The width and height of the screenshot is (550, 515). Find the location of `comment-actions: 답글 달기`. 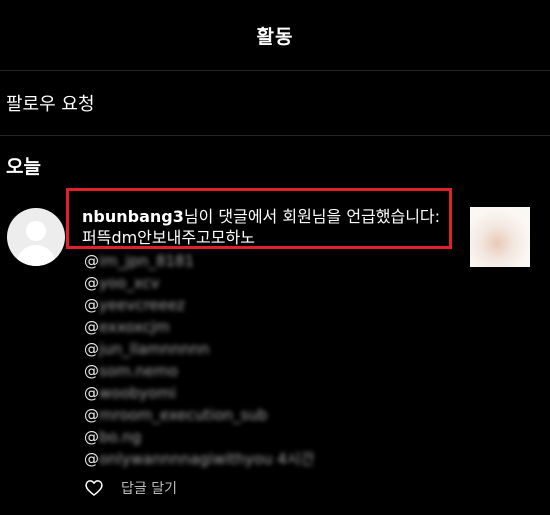

comment-actions: 답글 달기 is located at coordinates (130, 488).